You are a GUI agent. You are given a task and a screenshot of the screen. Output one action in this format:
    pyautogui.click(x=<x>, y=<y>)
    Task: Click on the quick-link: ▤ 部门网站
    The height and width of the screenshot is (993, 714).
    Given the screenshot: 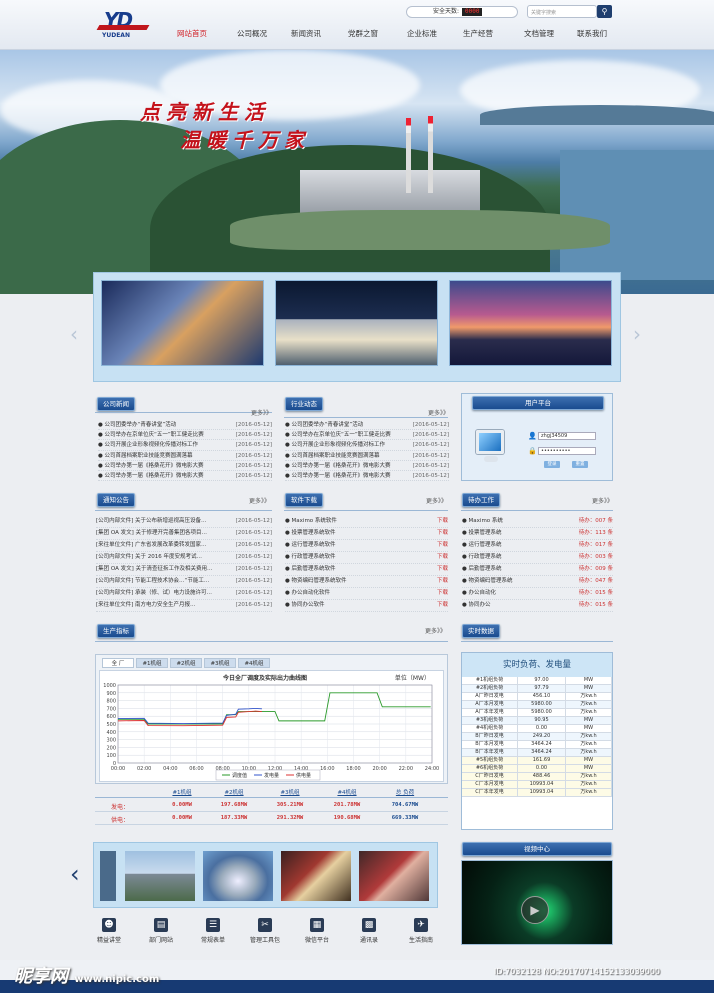 What is the action you would take?
    pyautogui.click(x=161, y=931)
    